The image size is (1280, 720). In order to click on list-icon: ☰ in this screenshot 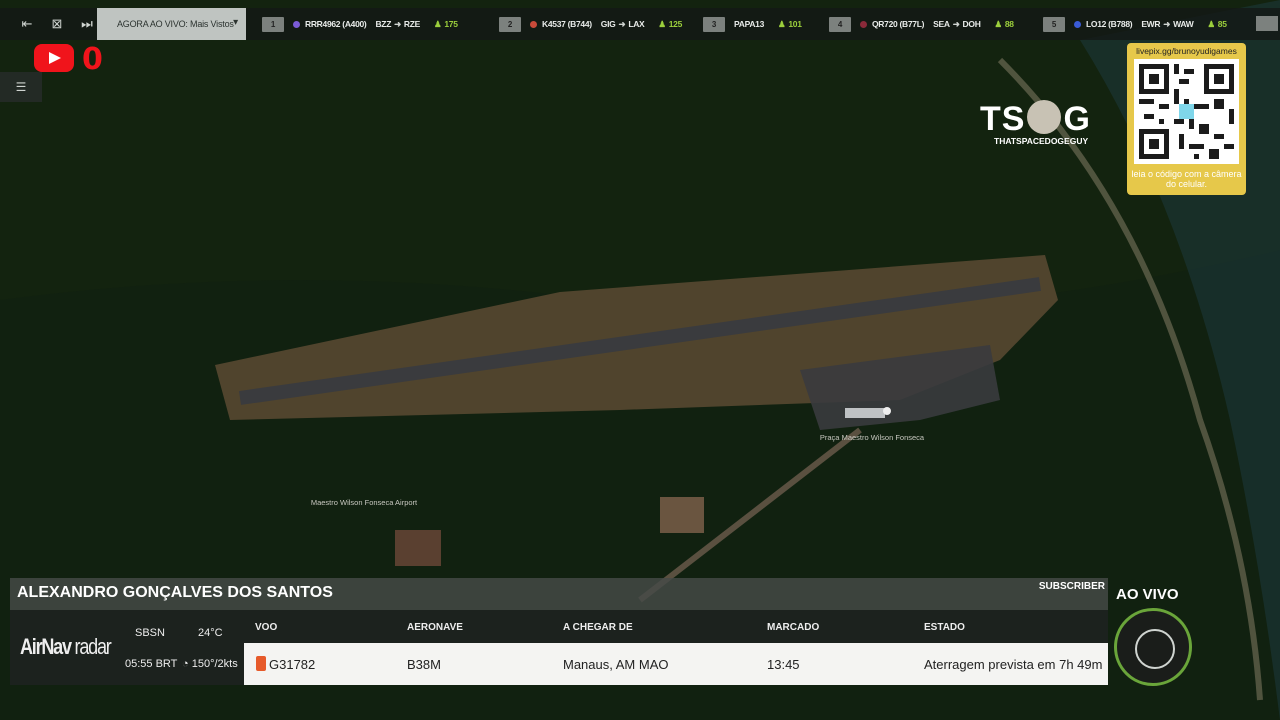, I will do `click(21, 87)`.